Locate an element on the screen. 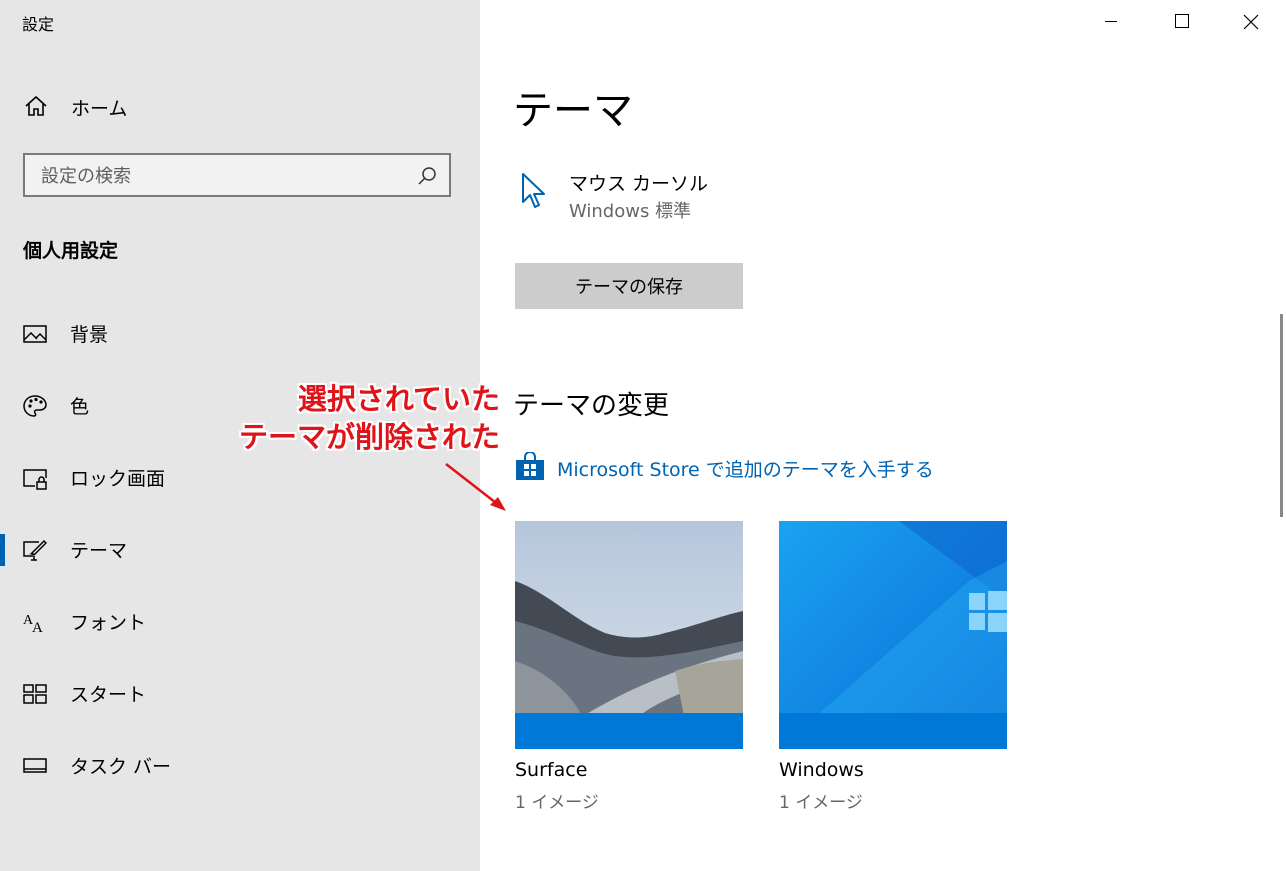 This screenshot has height=871, width=1286. theme-icon is located at coordinates (35, 550).